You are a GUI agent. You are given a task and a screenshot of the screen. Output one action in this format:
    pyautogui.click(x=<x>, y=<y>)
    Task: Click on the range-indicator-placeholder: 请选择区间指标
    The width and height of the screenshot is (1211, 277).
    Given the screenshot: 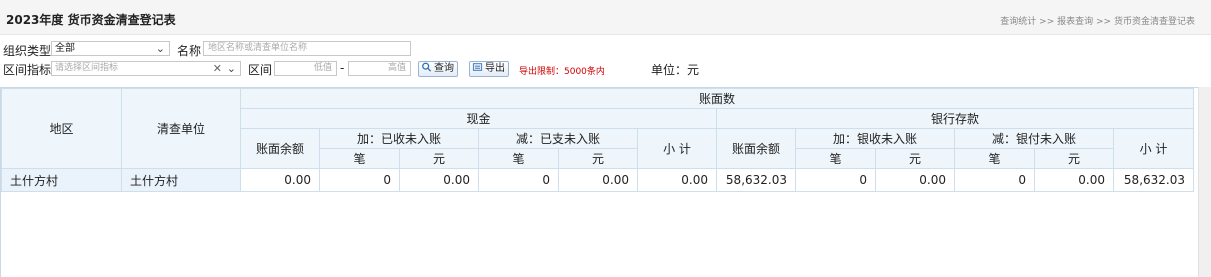 What is the action you would take?
    pyautogui.click(x=87, y=68)
    